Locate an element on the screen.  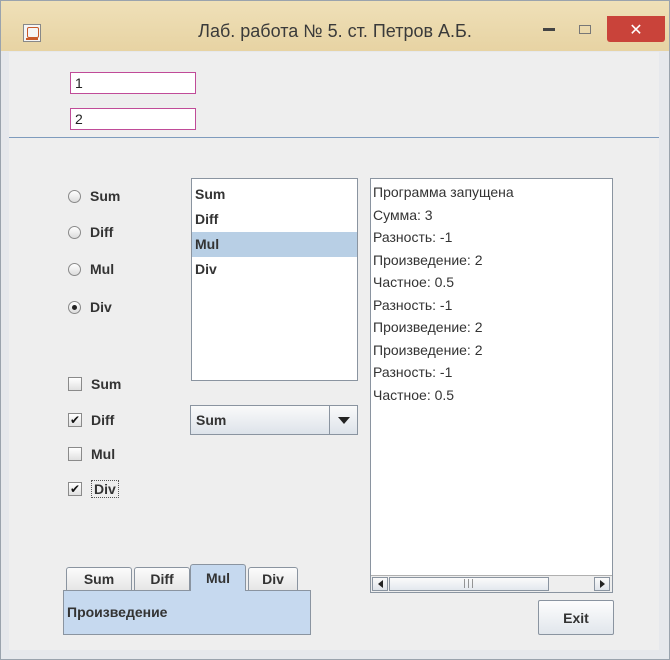
checkbox-div: ✔ Div is located at coordinates (93, 489).